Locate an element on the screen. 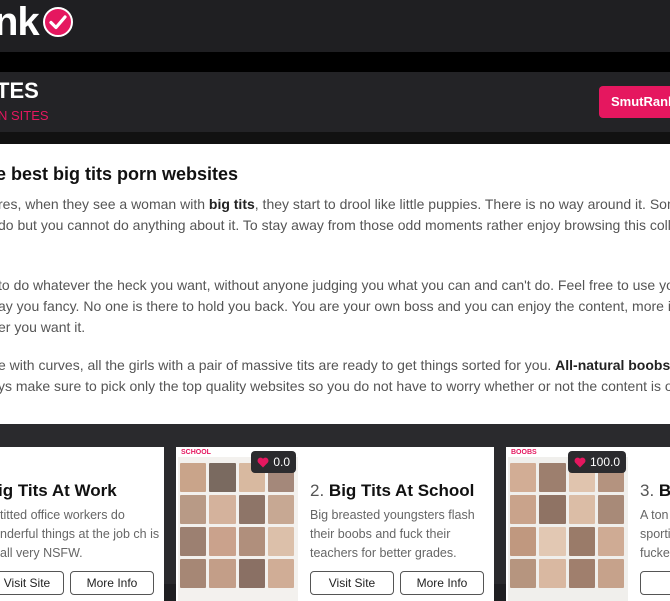 The image size is (670, 601). site-thumbnail: BOOBS 100.0 is located at coordinates (568, 524).